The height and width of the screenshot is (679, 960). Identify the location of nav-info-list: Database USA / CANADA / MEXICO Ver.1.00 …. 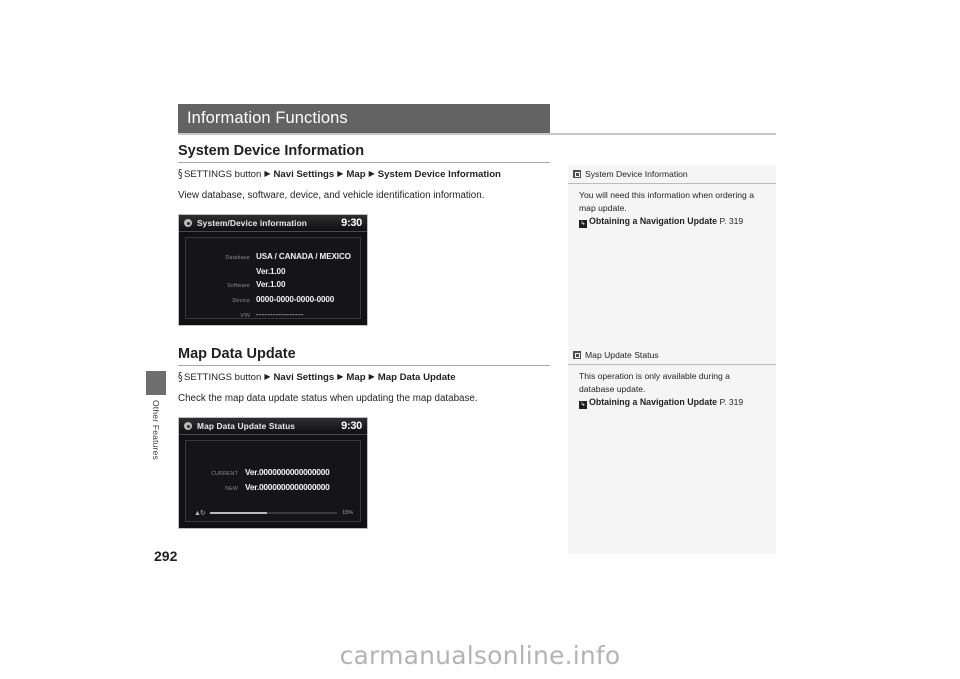
(273, 280).